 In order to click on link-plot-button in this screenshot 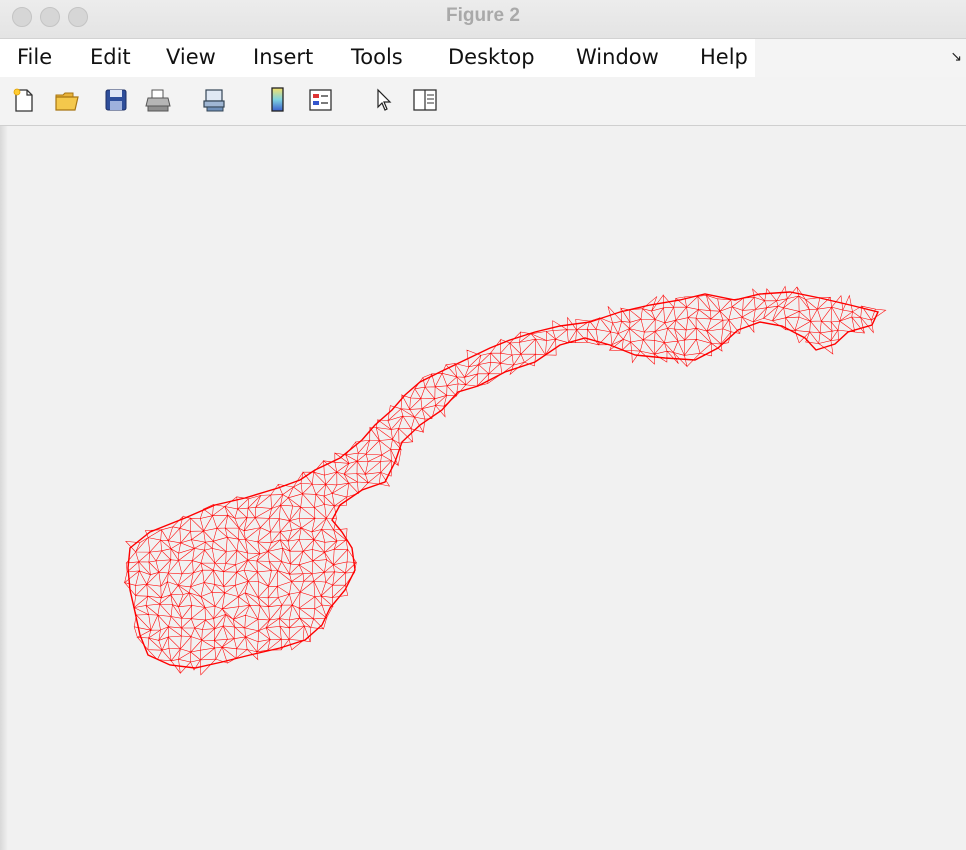, I will do `click(215, 100)`.